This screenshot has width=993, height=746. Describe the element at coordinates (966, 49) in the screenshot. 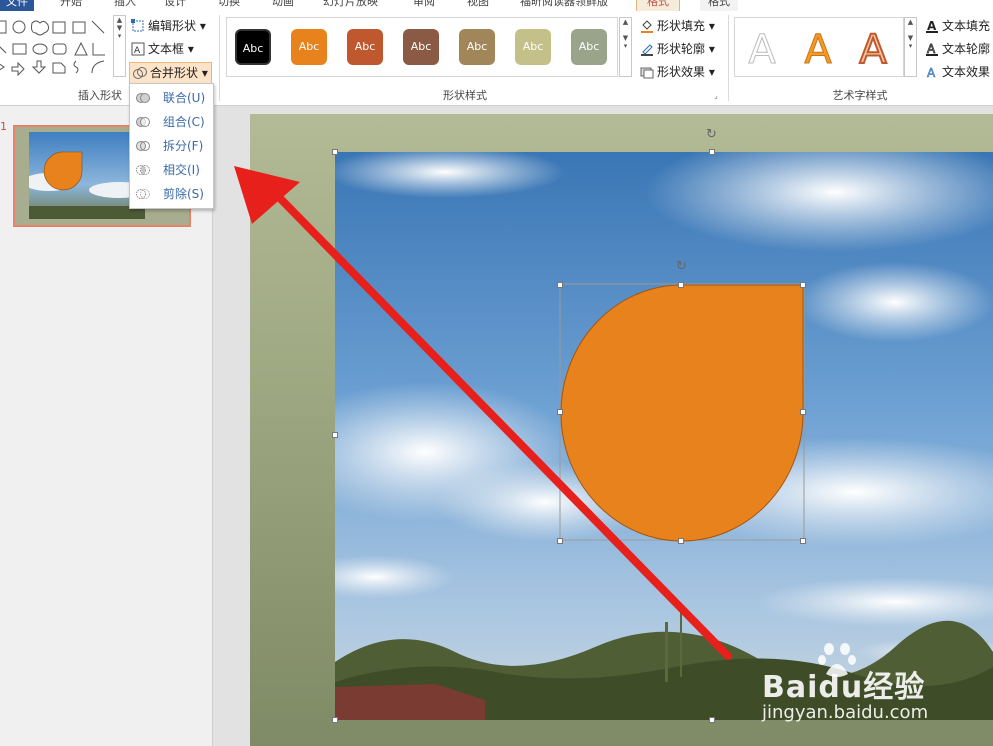

I see `text-outline-label: 文本轮廓` at that location.